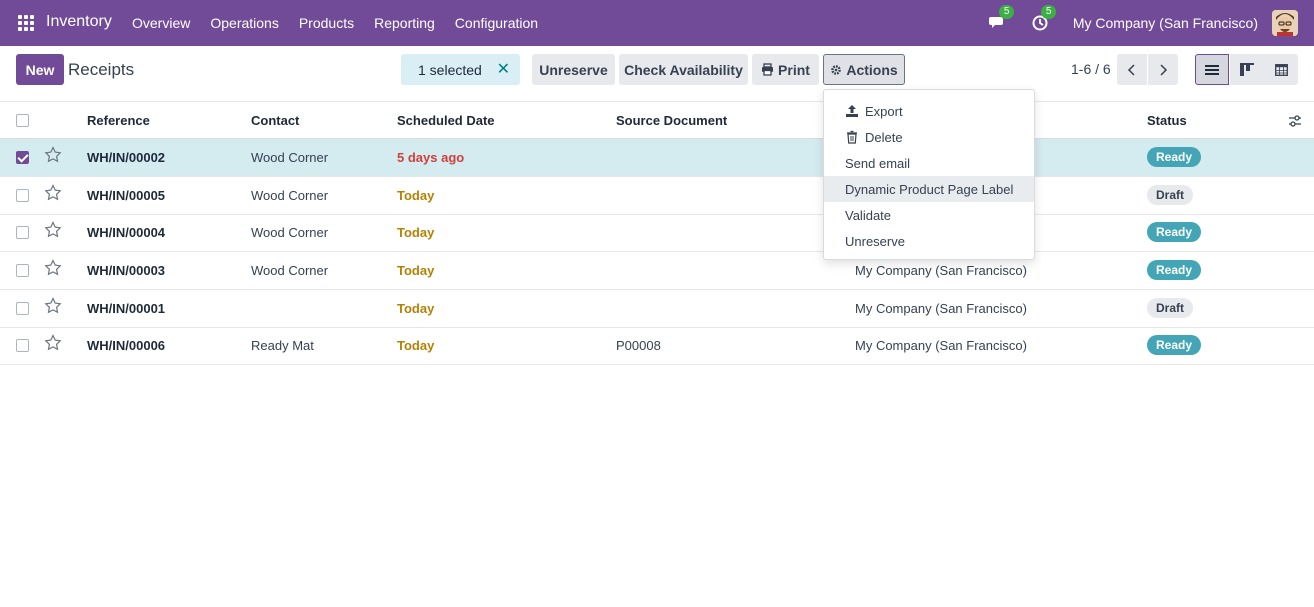  I want to click on column-settings-icon, so click(1295, 122).